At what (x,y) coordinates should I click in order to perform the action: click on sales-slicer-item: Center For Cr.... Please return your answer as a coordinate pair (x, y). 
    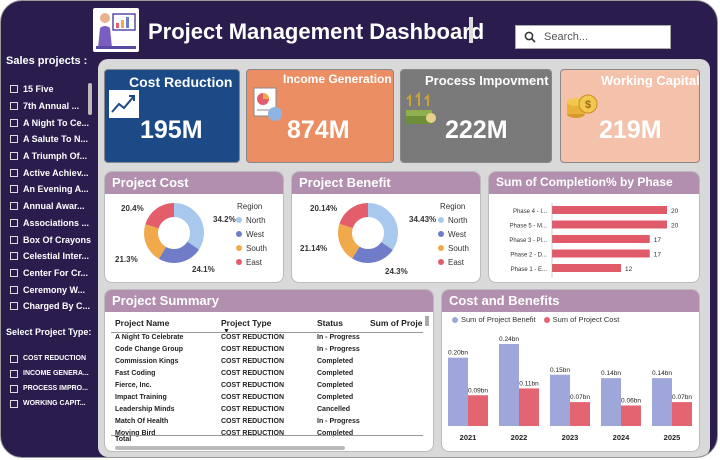
    Looking at the image, I should click on (50, 273).